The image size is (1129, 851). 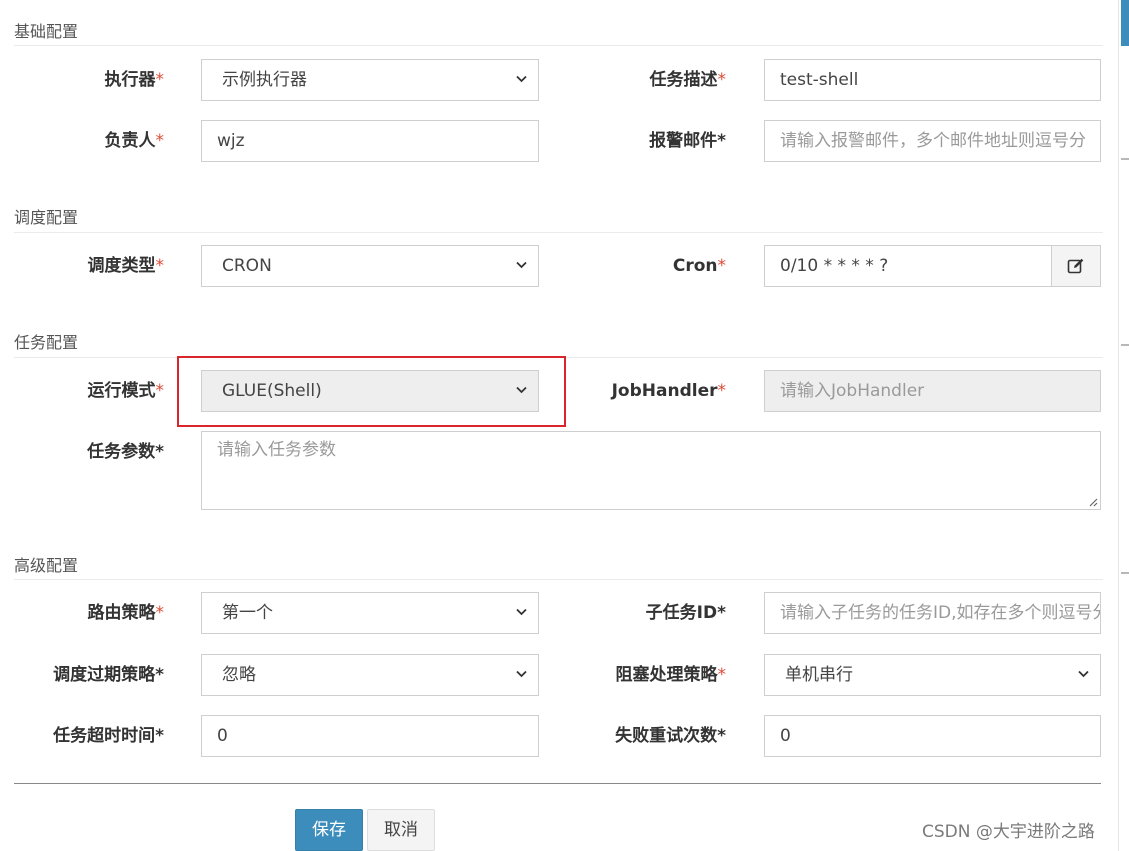 What do you see at coordinates (108, 675) in the screenshot?
I see `misfire-strategy-label: 调度过期策略*` at bounding box center [108, 675].